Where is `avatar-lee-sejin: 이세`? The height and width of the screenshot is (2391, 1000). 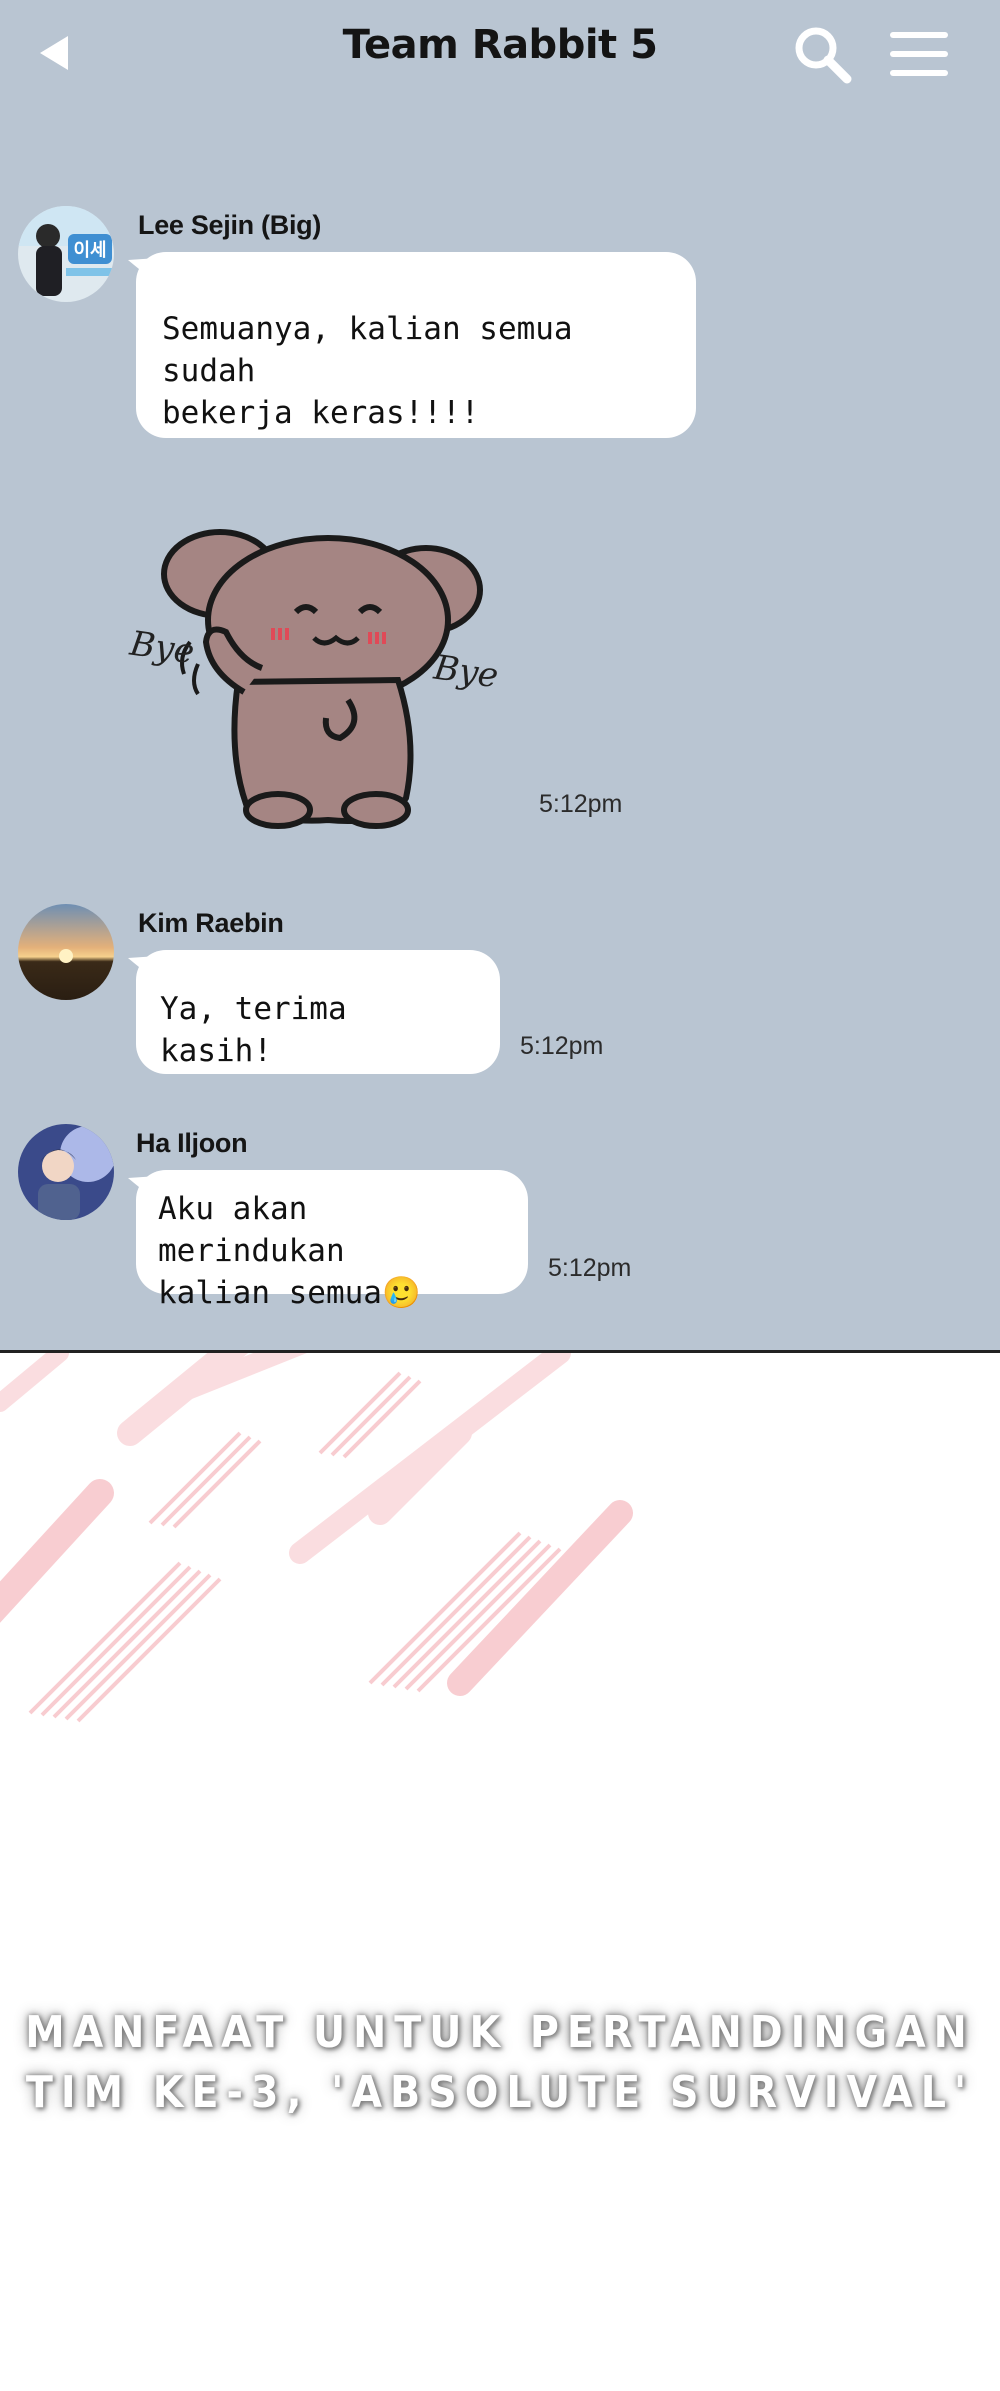
avatar-lee-sejin: 이세 is located at coordinates (66, 254).